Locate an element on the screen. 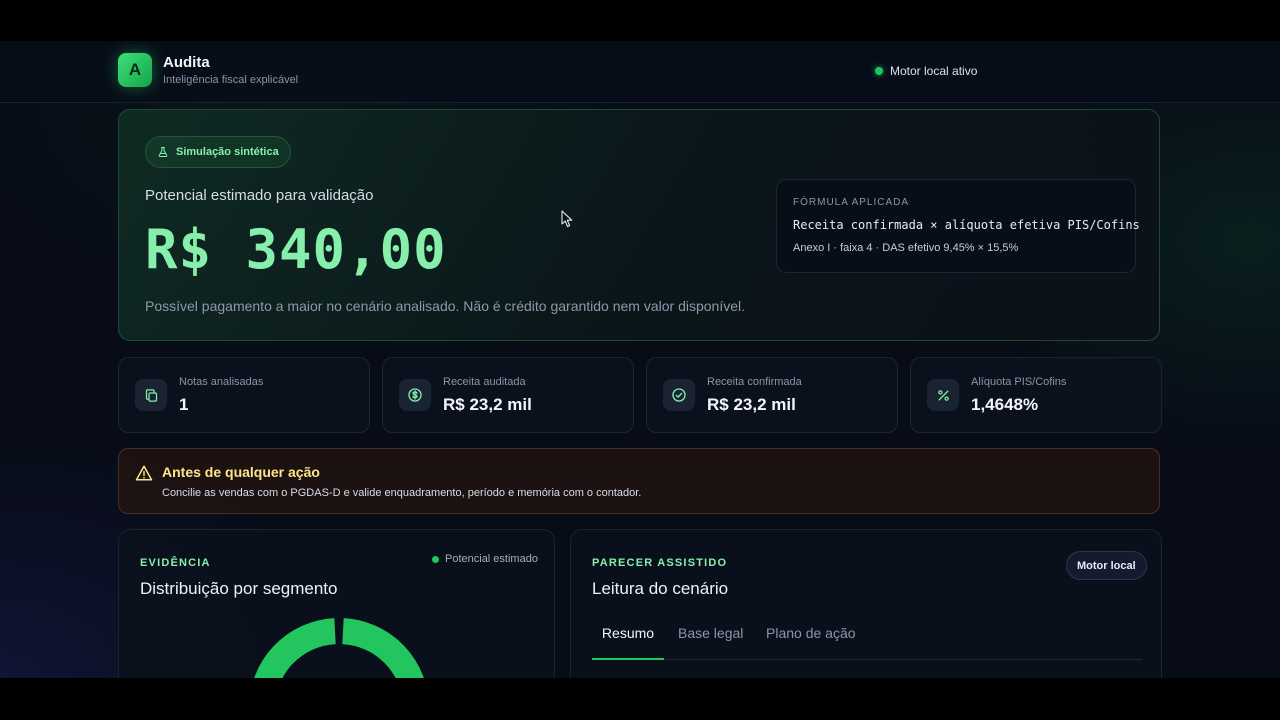 The image size is (1280, 720). app-logo: A is located at coordinates (135, 70).